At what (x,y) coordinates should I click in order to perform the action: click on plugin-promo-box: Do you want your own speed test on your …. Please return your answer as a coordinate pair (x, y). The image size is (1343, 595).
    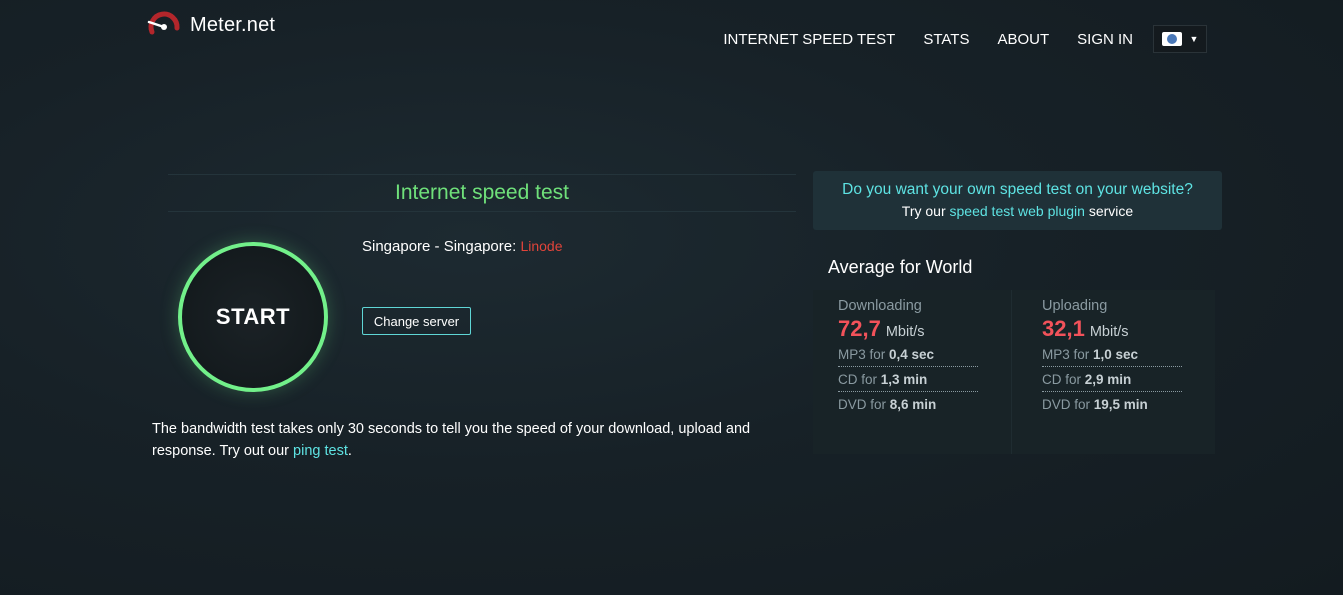
    Looking at the image, I should click on (1017, 200).